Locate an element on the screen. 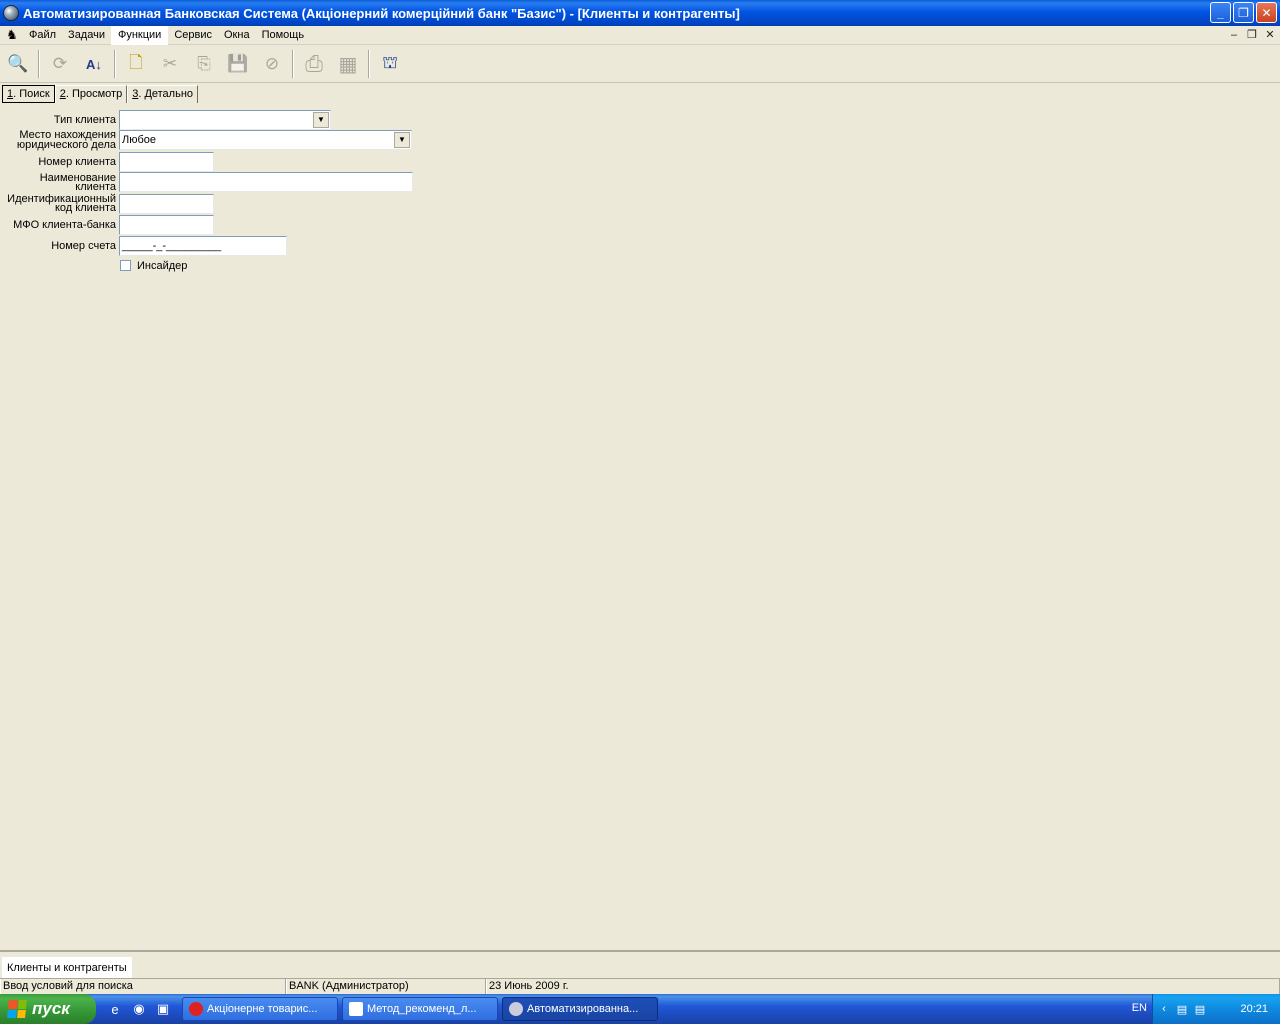  magnifier-icon: 🔍 is located at coordinates (18, 63).